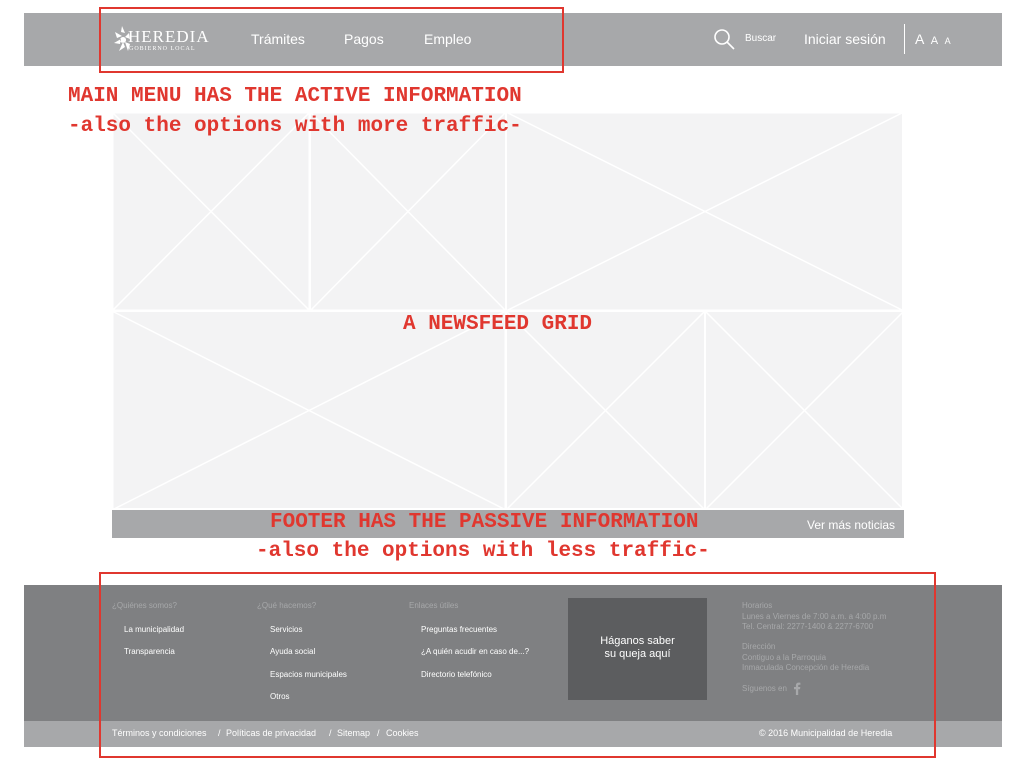 The height and width of the screenshot is (768, 1024). Describe the element at coordinates (295, 96) in the screenshot. I see `annotation-main-menu: MAIN MENU HAS THE ACTIVE INFORMATION` at that location.